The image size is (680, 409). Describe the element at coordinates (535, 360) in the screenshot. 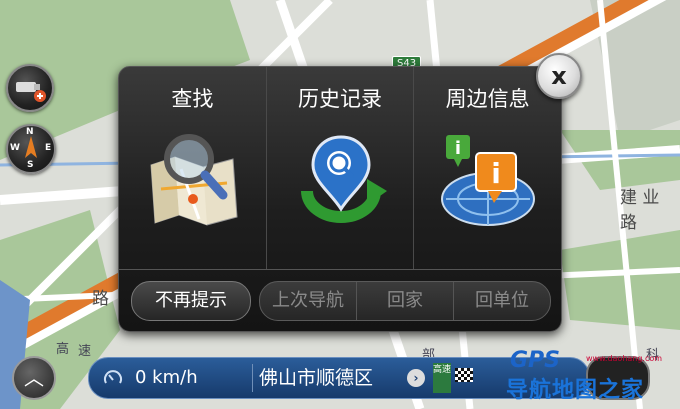

I see `watermark-gps-logo: GPS` at that location.